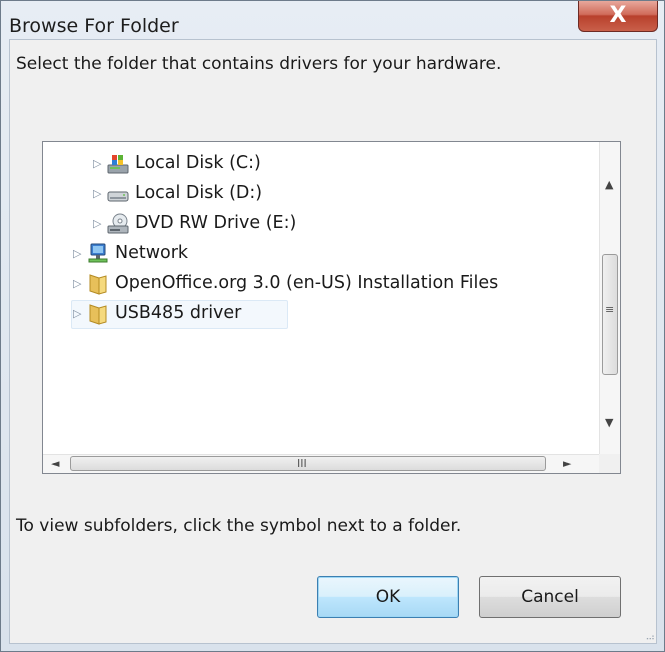 Image resolution: width=665 pixels, height=652 pixels. I want to click on cancel-button: Cancel, so click(550, 597).